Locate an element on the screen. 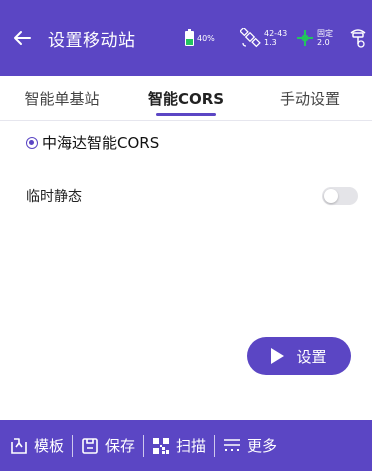  radio-button is located at coordinates (32, 142).